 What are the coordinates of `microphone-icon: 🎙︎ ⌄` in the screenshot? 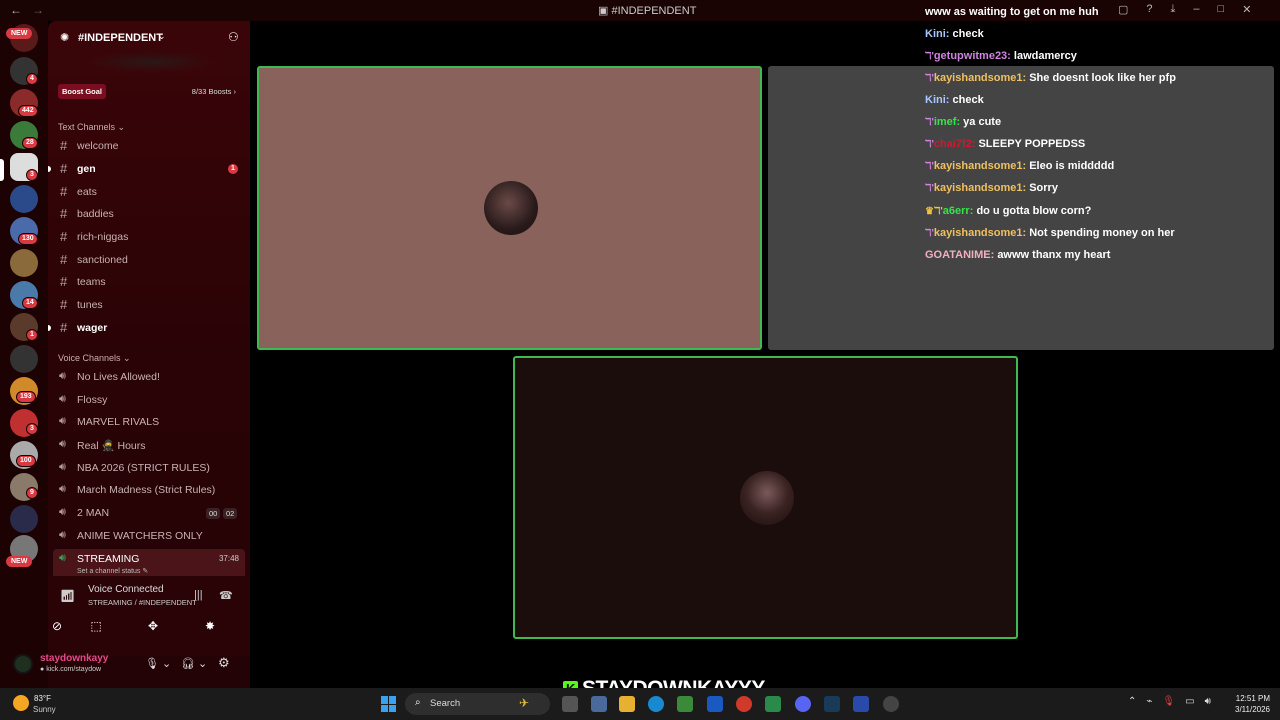 It's located at (158, 663).